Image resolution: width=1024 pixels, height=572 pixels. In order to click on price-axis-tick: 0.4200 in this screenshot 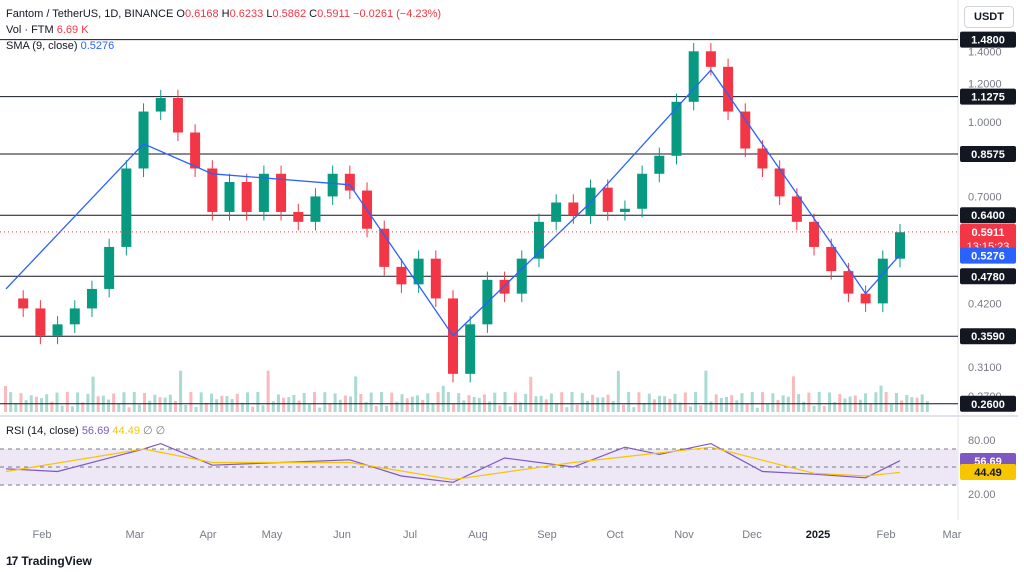, I will do `click(985, 304)`.